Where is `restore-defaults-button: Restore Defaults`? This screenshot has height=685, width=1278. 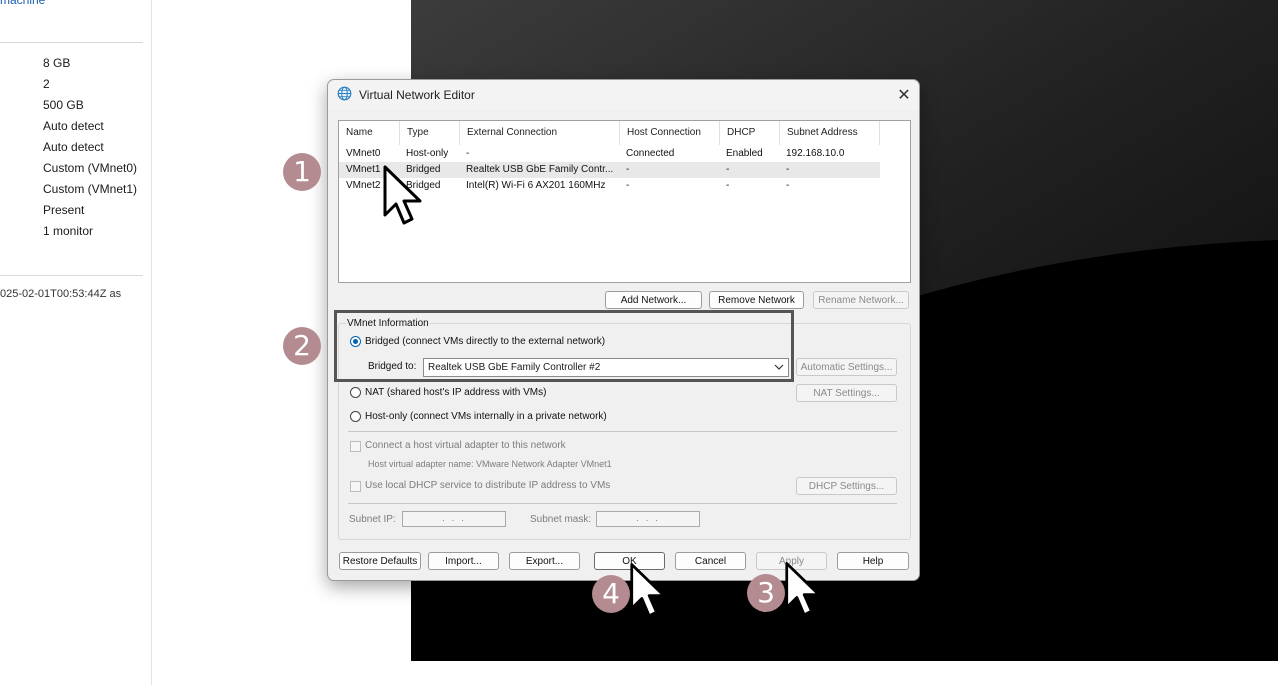
restore-defaults-button: Restore Defaults is located at coordinates (380, 561).